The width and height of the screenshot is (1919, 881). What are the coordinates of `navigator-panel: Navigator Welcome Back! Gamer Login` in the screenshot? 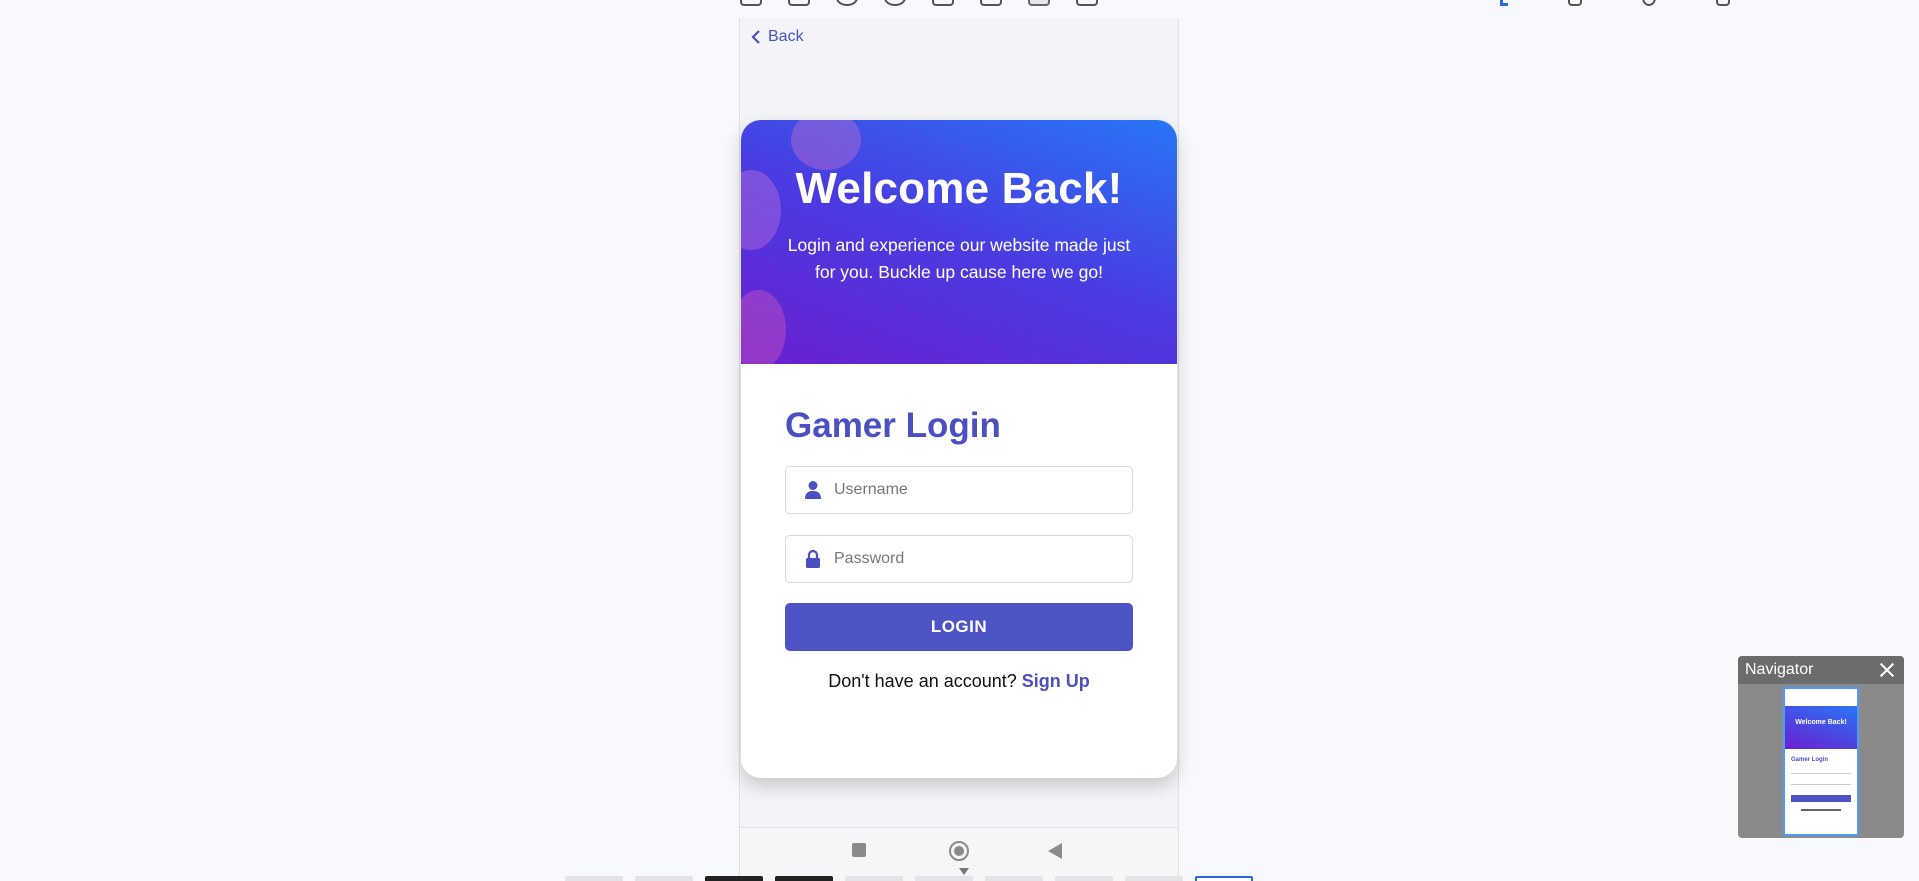 It's located at (1821, 747).